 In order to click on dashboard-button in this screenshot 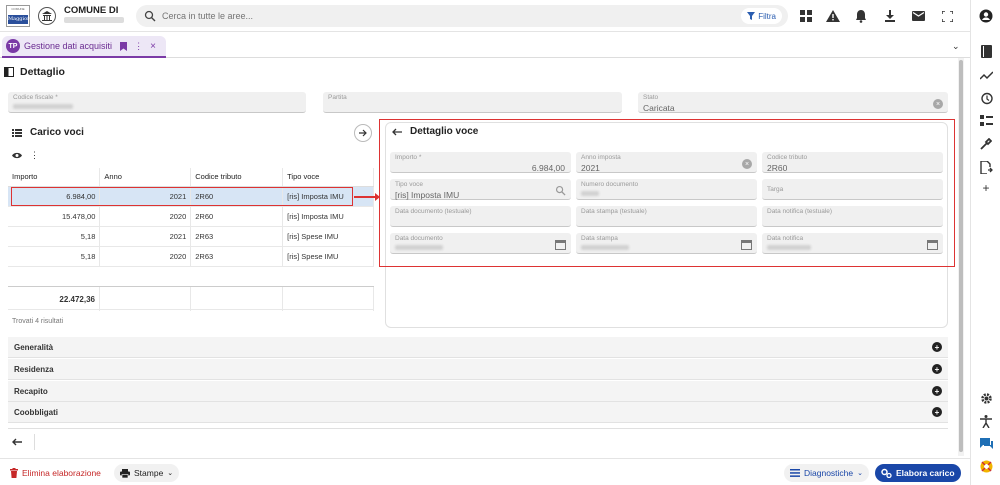, I will do `click(806, 16)`.